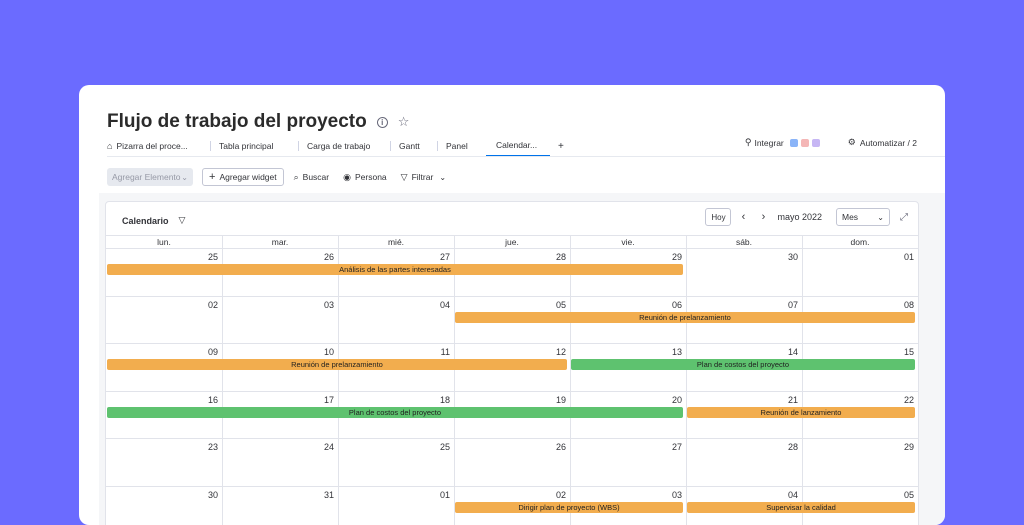 Image resolution: width=1024 pixels, height=525 pixels. Describe the element at coordinates (831, 142) in the screenshot. I see `board-actions: ⚲ Integrar ⚙ Automatizar / 2` at that location.